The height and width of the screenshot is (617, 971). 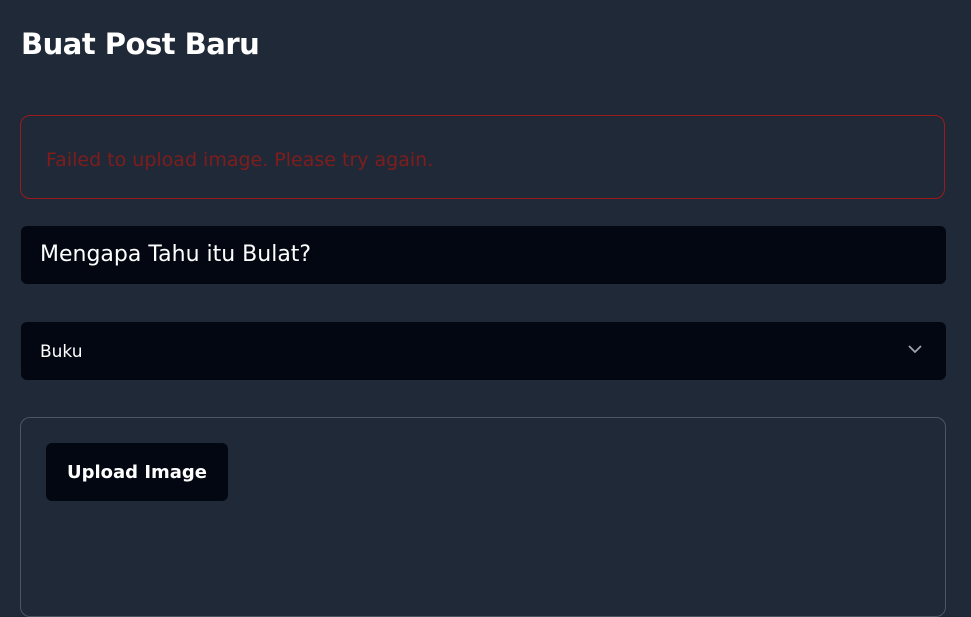 What do you see at coordinates (176, 254) in the screenshot?
I see `title-input-value: Mengapa Tahu itu Bulat?` at bounding box center [176, 254].